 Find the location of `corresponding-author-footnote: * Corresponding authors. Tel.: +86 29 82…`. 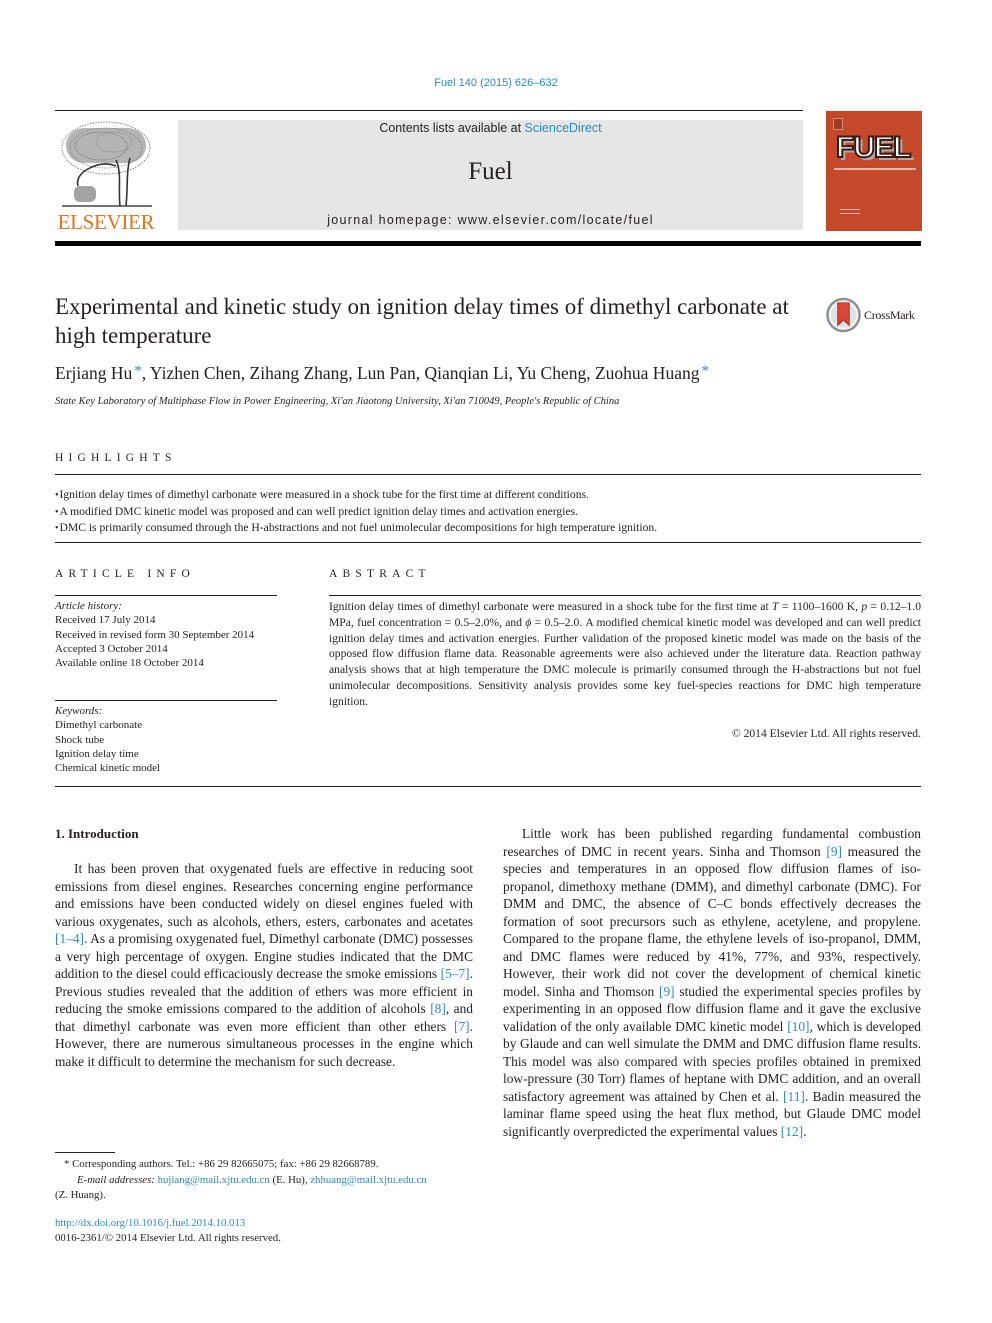

corresponding-author-footnote: * Corresponding authors. Tel.: +86 29 82… is located at coordinates (265, 1180).